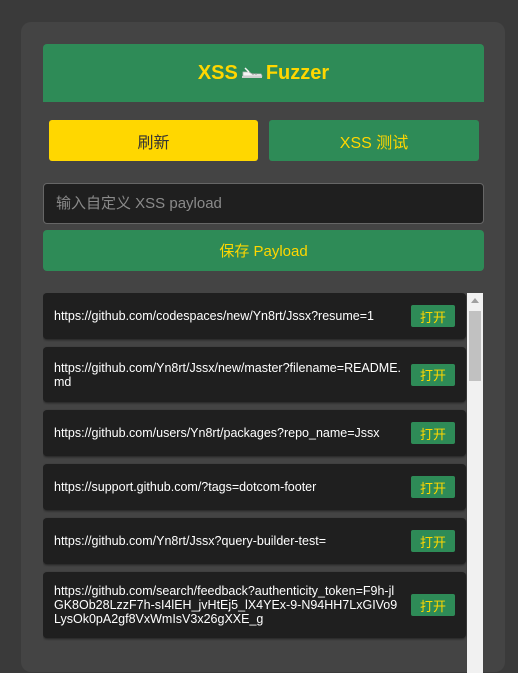 The image size is (518, 673). I want to click on scrollbar-thumb, so click(475, 346).